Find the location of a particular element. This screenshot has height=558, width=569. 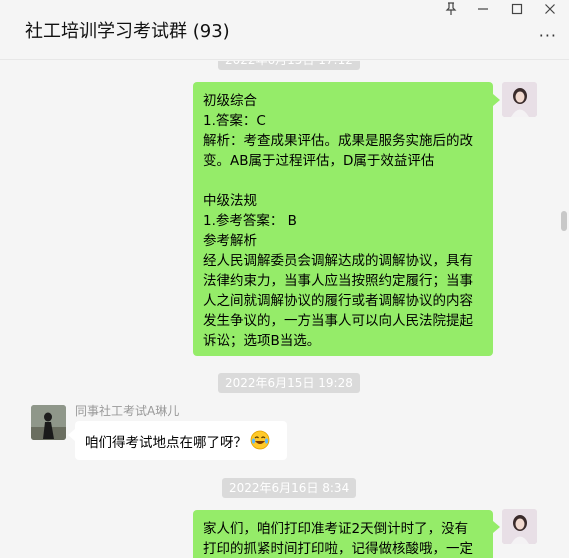

message-line: 诉讼；选项B当选。 is located at coordinates (262, 341).